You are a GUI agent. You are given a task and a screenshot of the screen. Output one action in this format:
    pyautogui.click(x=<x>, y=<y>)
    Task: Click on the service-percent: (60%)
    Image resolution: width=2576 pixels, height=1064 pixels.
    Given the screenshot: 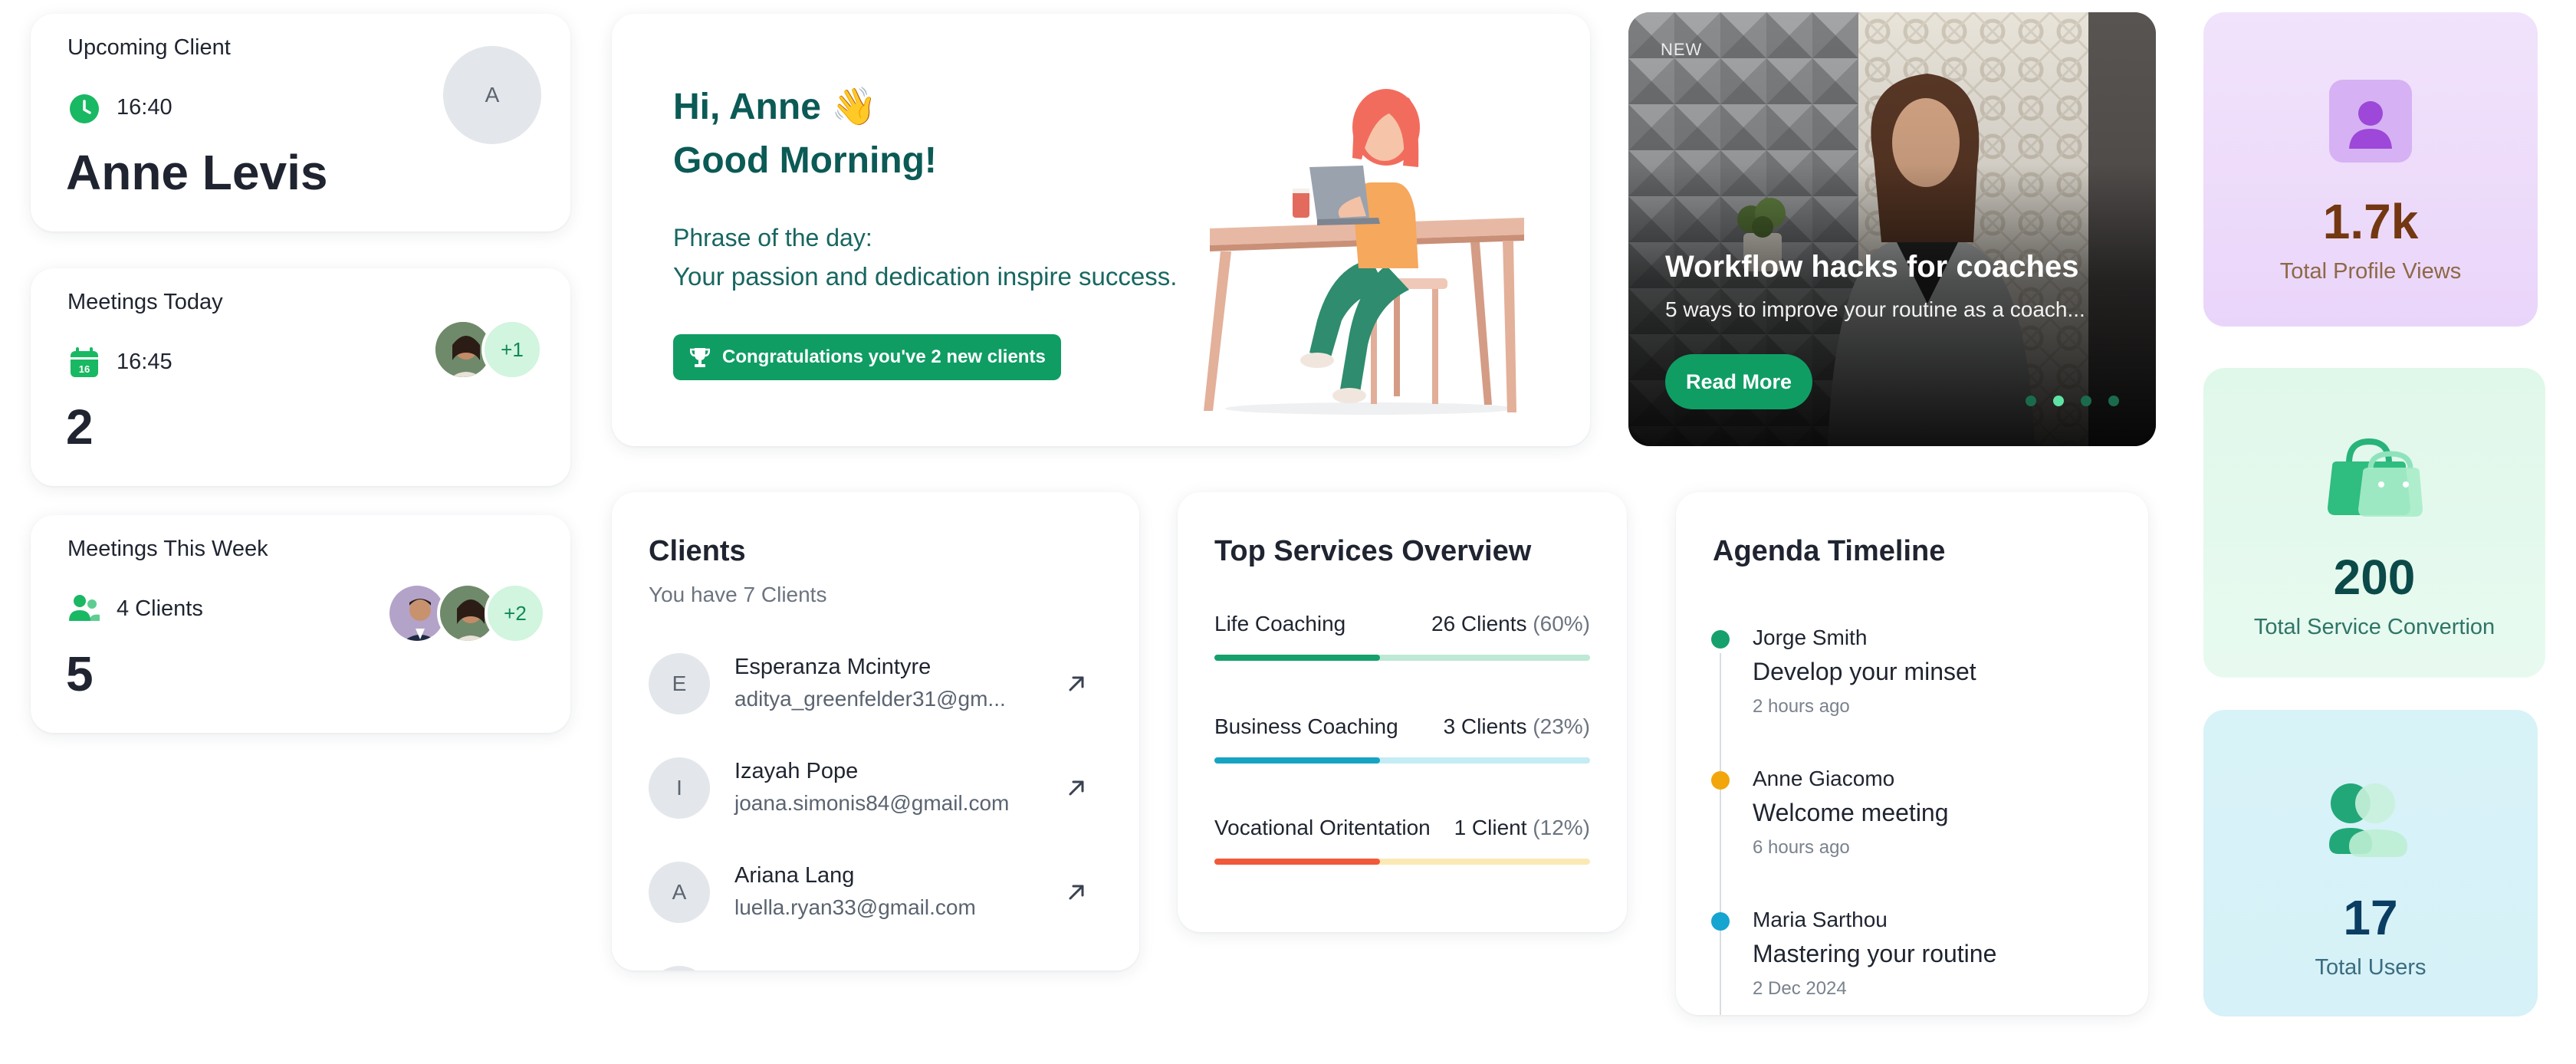 What is the action you would take?
    pyautogui.click(x=1562, y=623)
    